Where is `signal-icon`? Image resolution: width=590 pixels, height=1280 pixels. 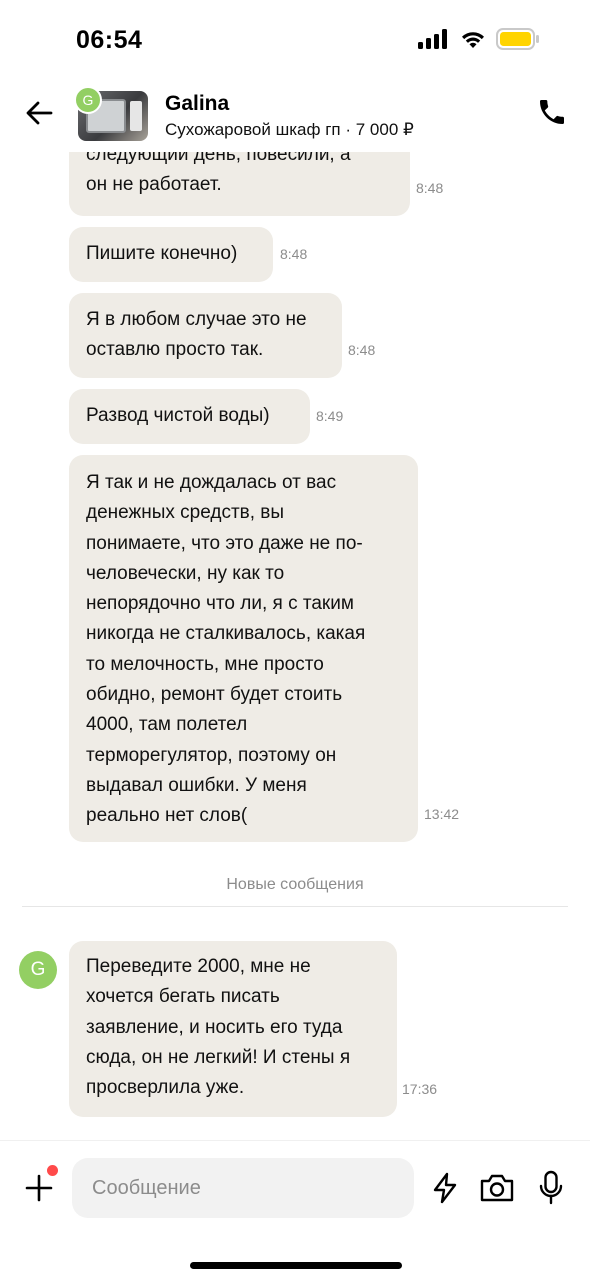 signal-icon is located at coordinates (432, 39).